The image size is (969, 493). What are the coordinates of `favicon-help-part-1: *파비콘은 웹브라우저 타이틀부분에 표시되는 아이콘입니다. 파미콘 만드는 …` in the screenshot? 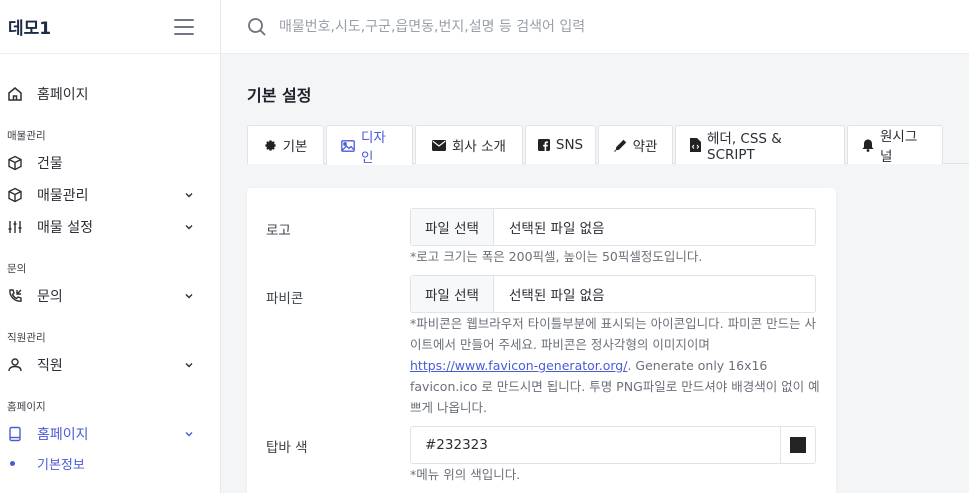 It's located at (613, 334).